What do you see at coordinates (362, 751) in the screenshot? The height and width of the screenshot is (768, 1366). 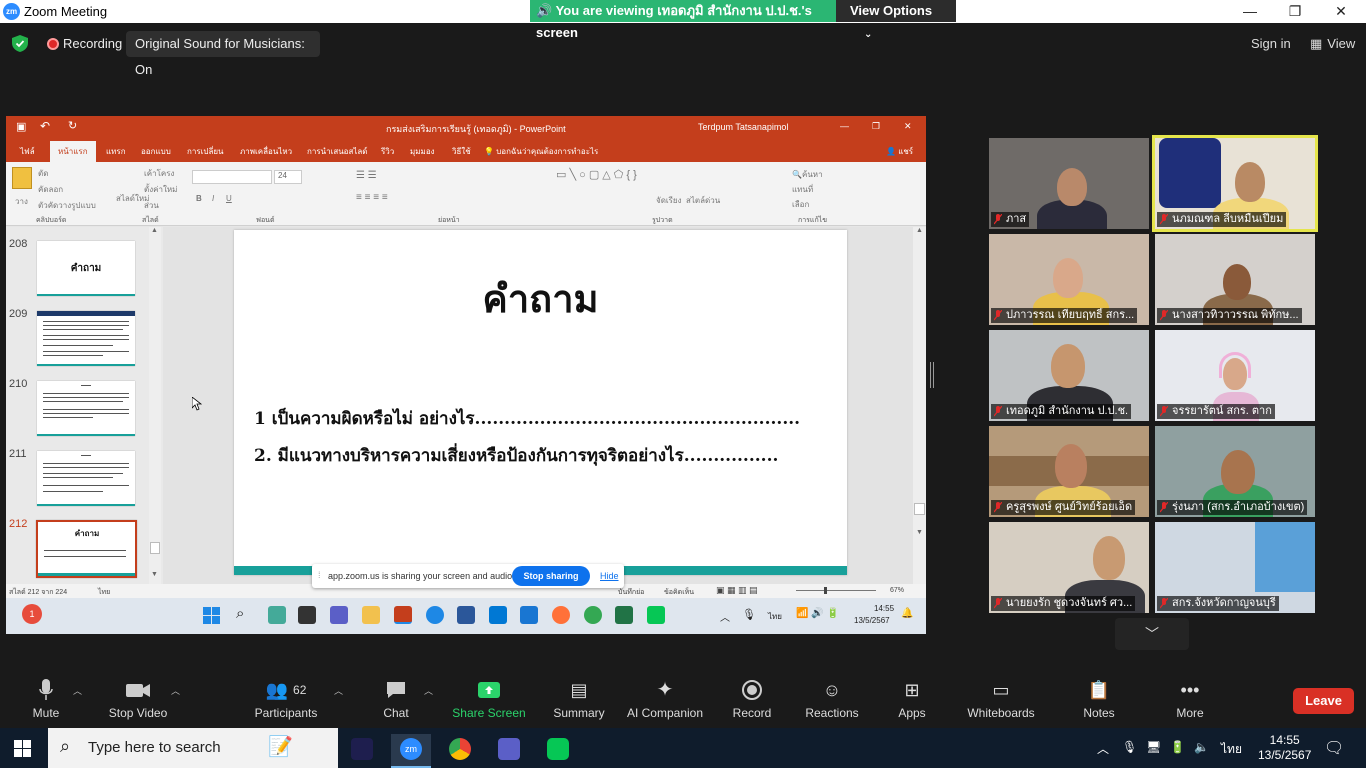 I see `taskbar-app-webex` at bounding box center [362, 751].